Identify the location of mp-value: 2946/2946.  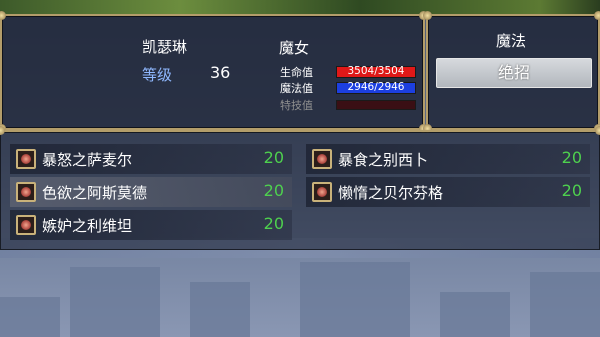
(376, 87).